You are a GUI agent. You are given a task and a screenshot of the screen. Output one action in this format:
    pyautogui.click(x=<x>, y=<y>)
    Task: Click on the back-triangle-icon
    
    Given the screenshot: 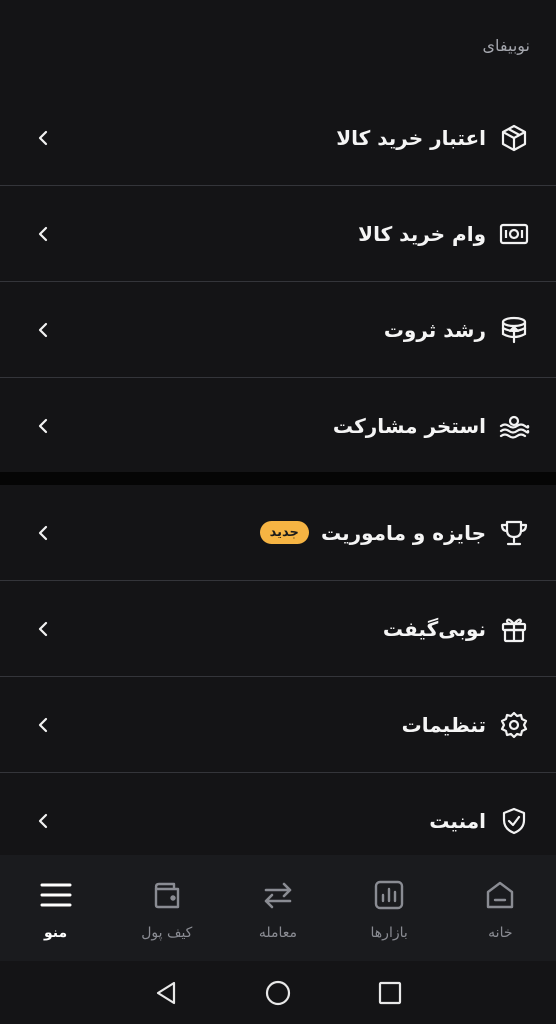 What is the action you would take?
    pyautogui.click(x=166, y=993)
    